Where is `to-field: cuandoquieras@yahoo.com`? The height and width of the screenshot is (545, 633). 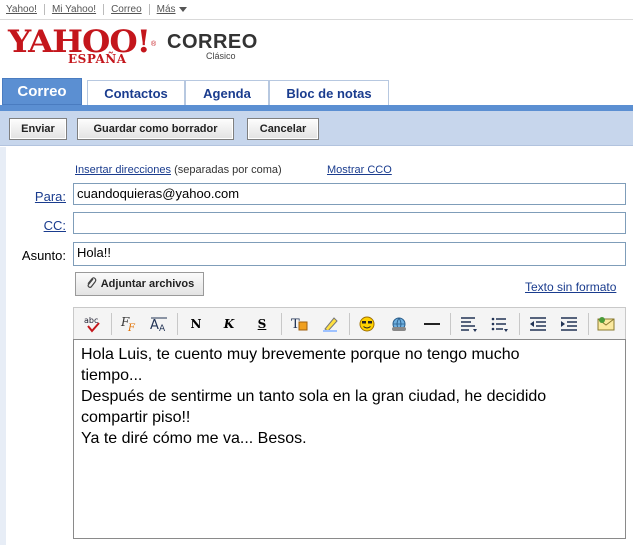 to-field: cuandoquieras@yahoo.com is located at coordinates (349, 194).